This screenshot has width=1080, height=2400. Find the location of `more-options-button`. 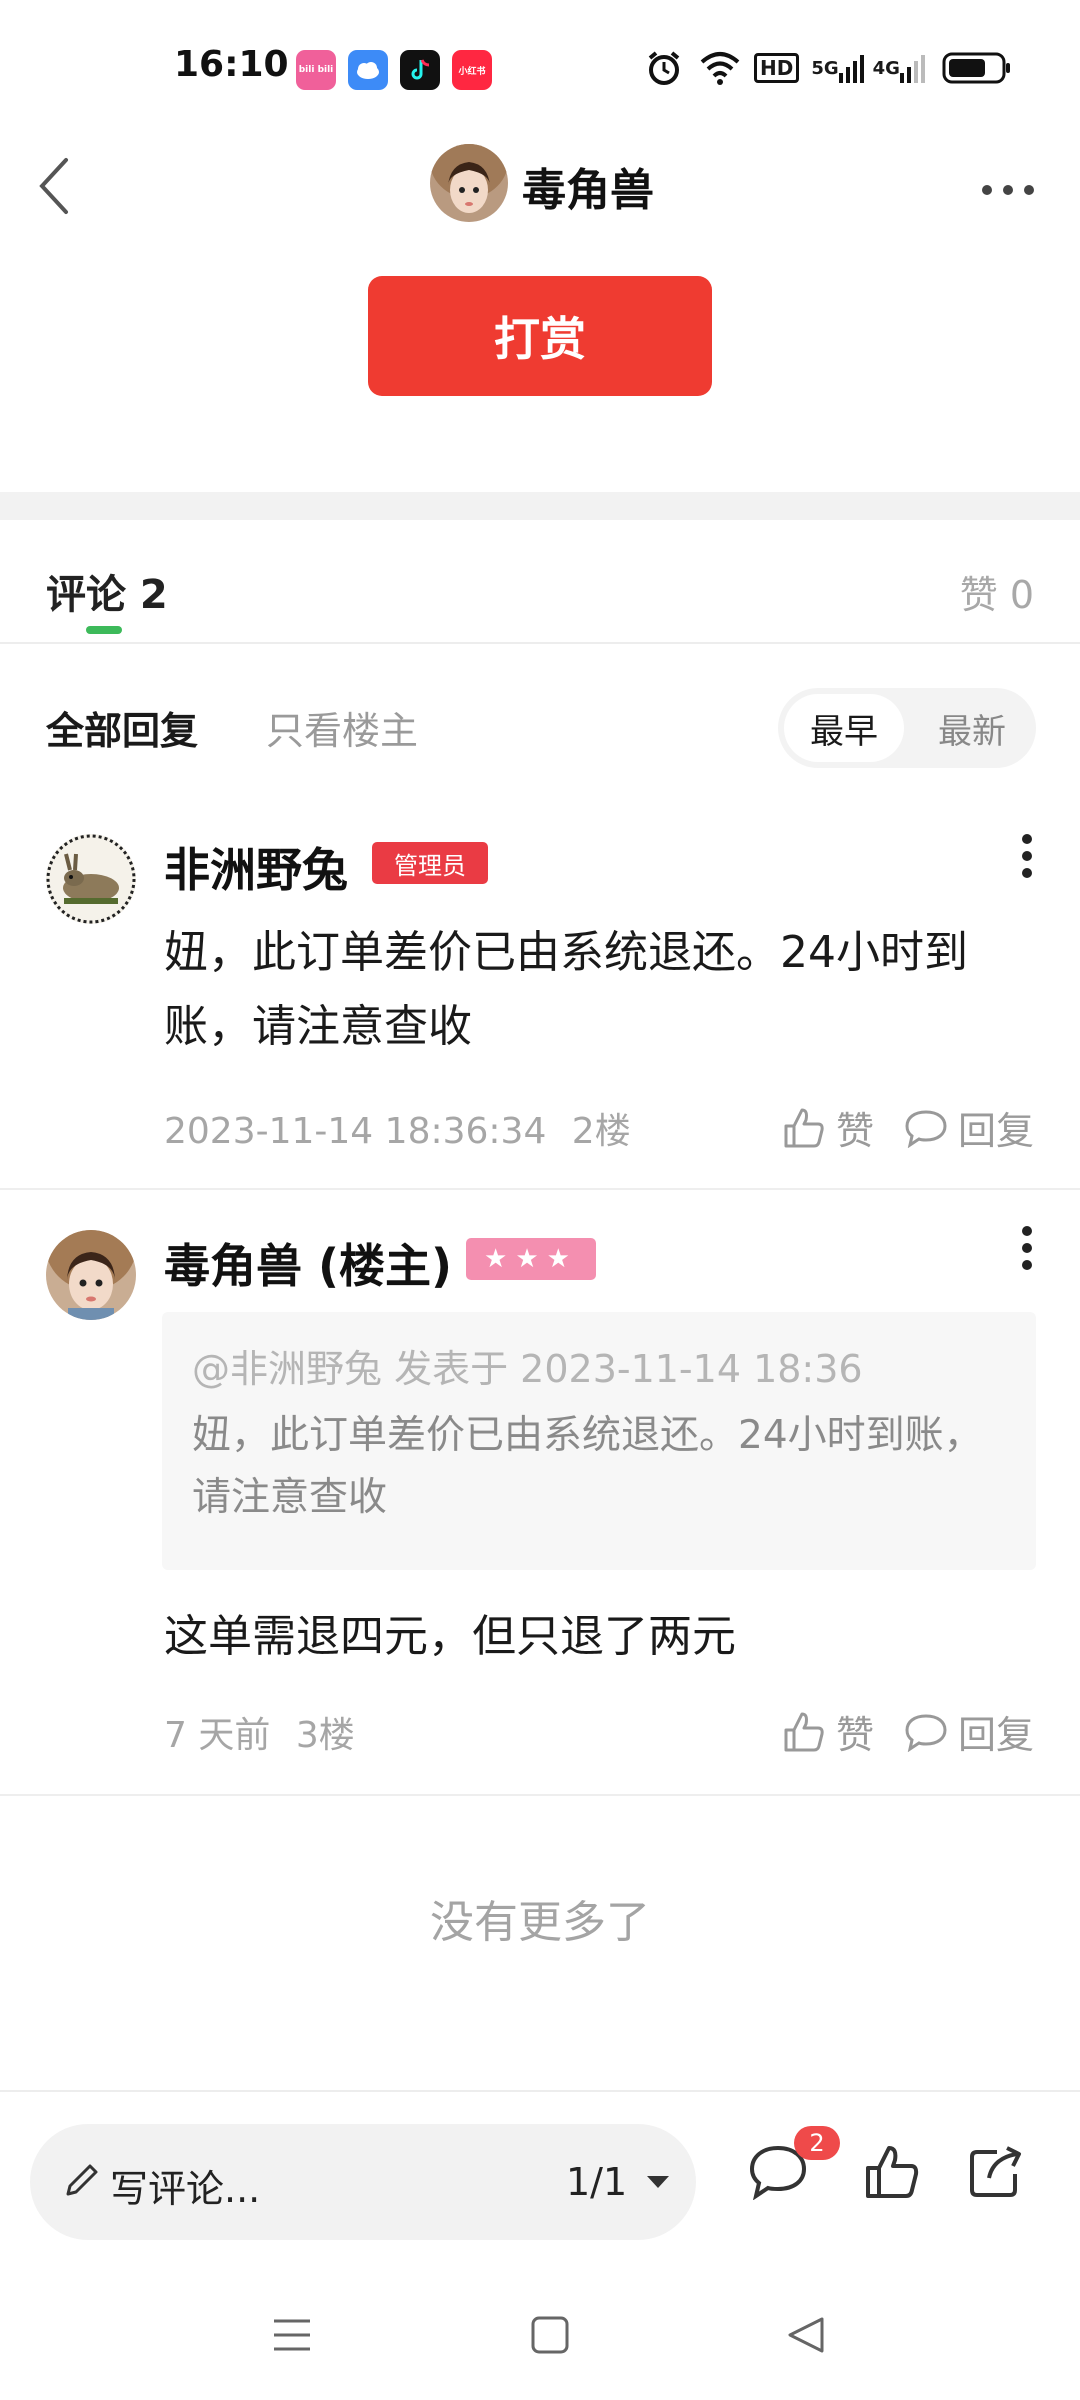

more-options-button is located at coordinates (1008, 190).